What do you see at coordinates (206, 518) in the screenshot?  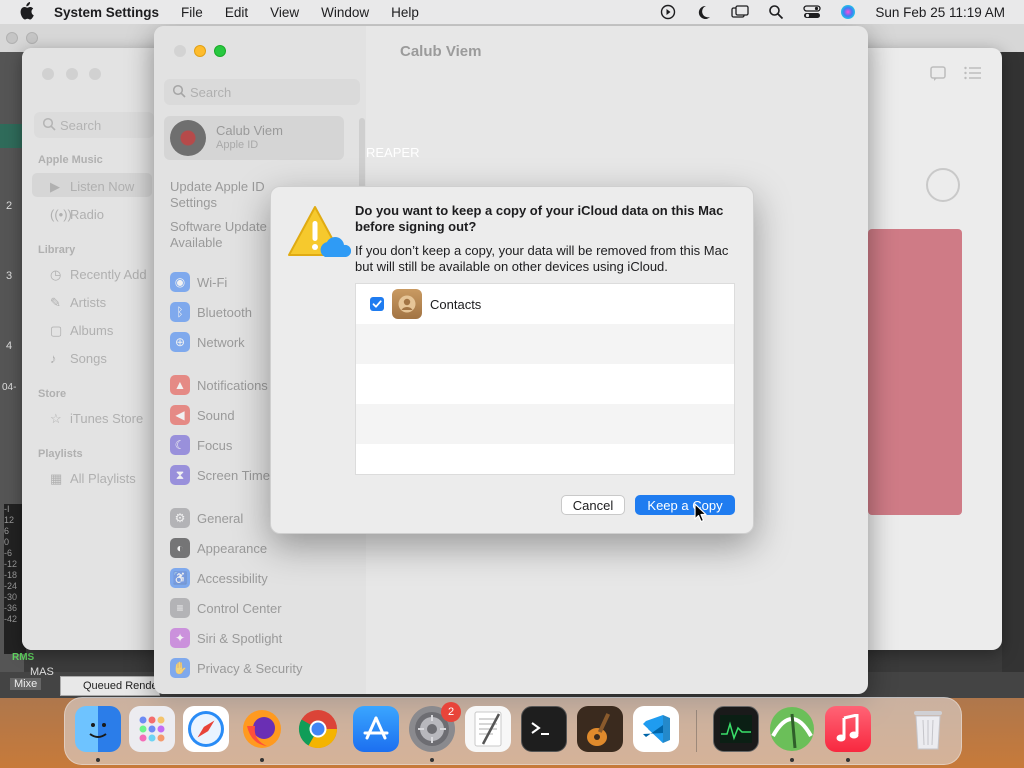 I see `sidebar-item-general: ⚙ General` at bounding box center [206, 518].